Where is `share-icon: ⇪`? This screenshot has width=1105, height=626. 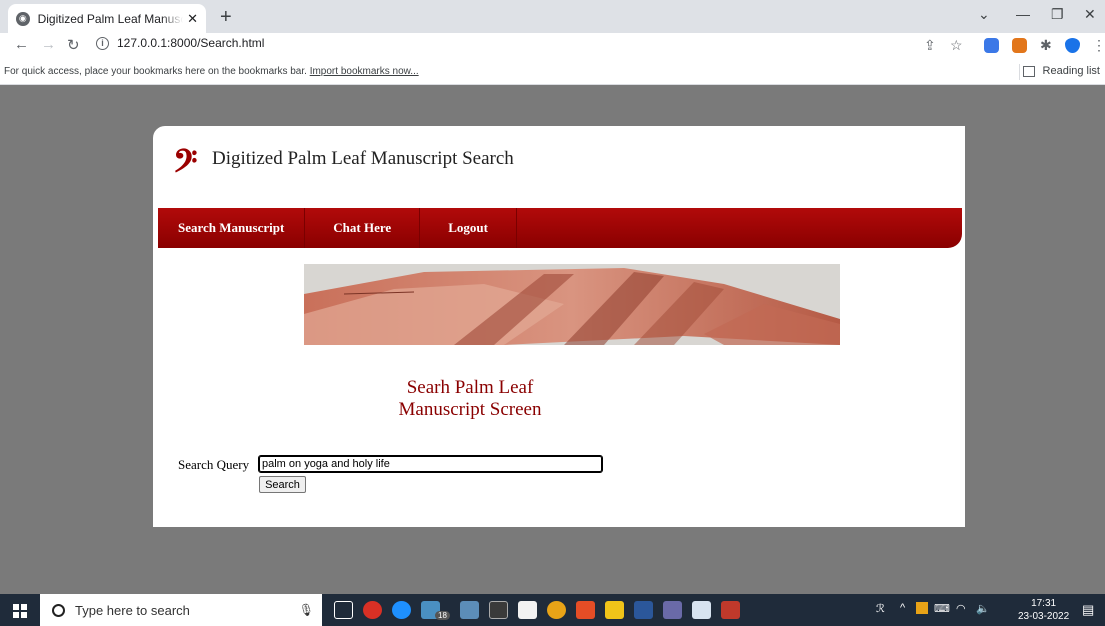
share-icon: ⇪ is located at coordinates (930, 45).